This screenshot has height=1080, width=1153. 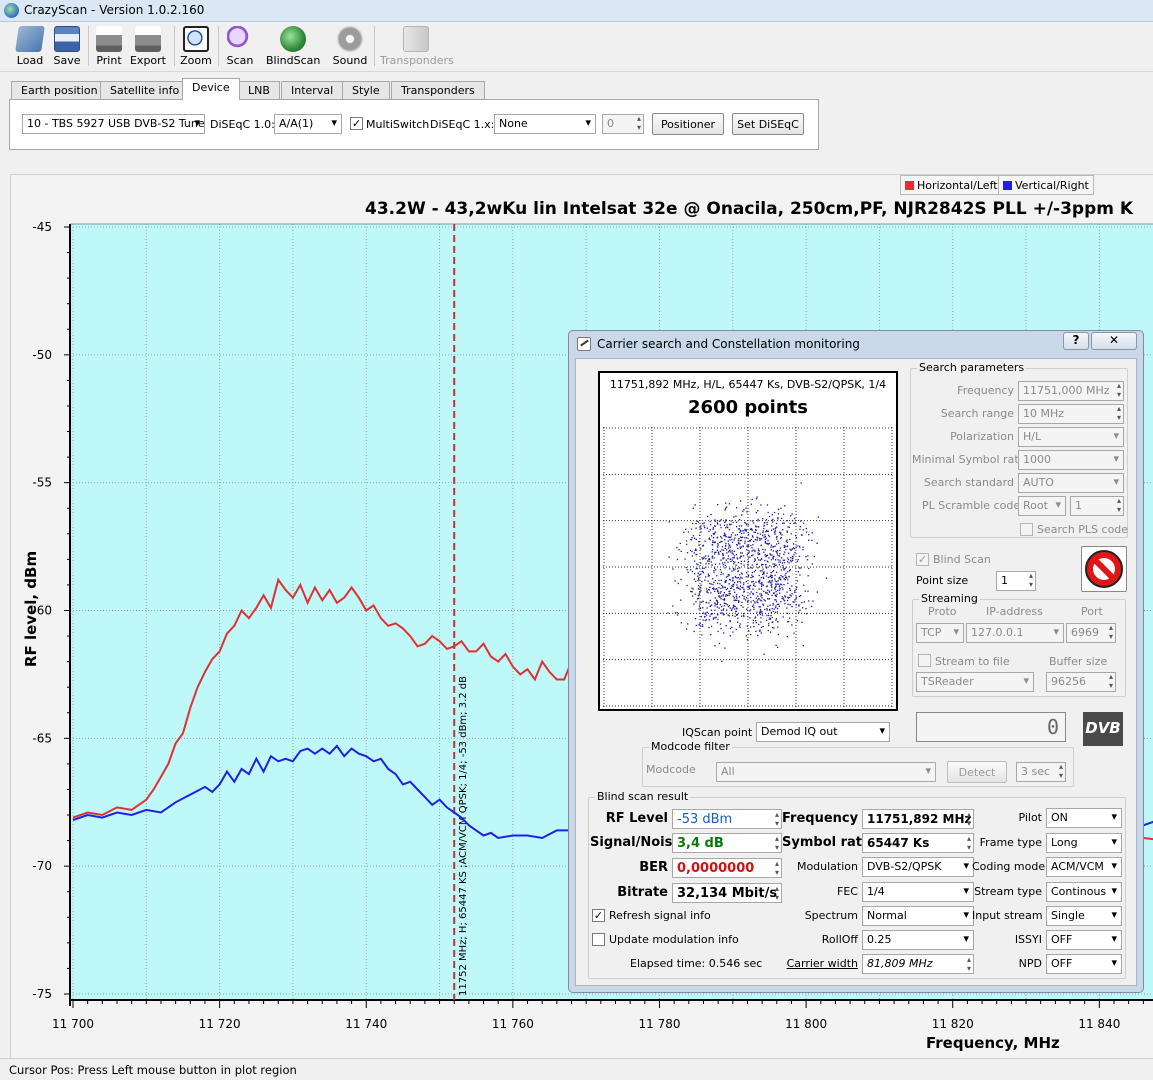 What do you see at coordinates (1084, 940) in the screenshot?
I see `issyi-select: OFF` at bounding box center [1084, 940].